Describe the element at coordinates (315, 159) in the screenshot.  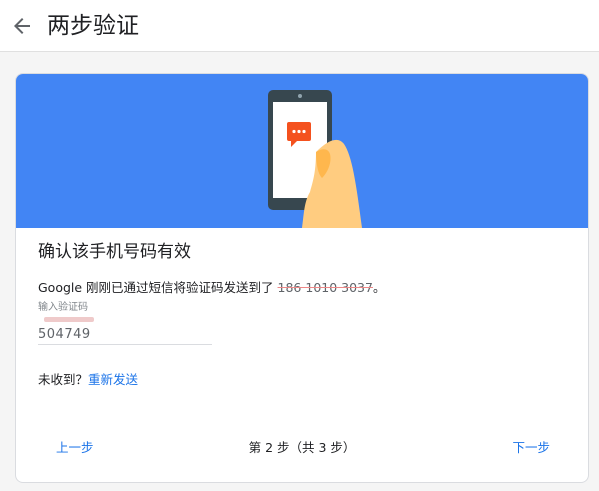
I see `phone-sms-illustration` at that location.